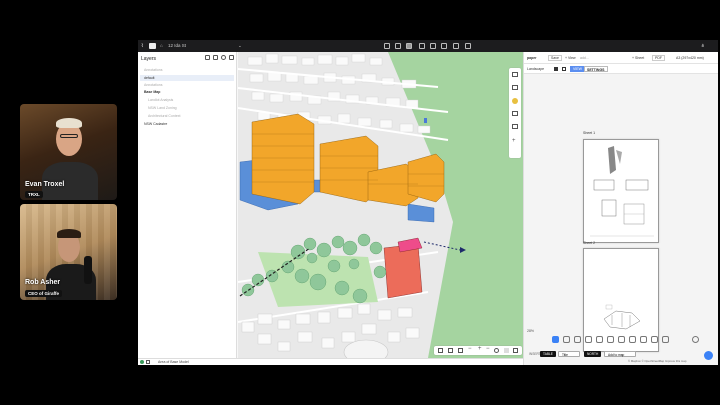  I want to click on pen-icon, so click(577, 339).